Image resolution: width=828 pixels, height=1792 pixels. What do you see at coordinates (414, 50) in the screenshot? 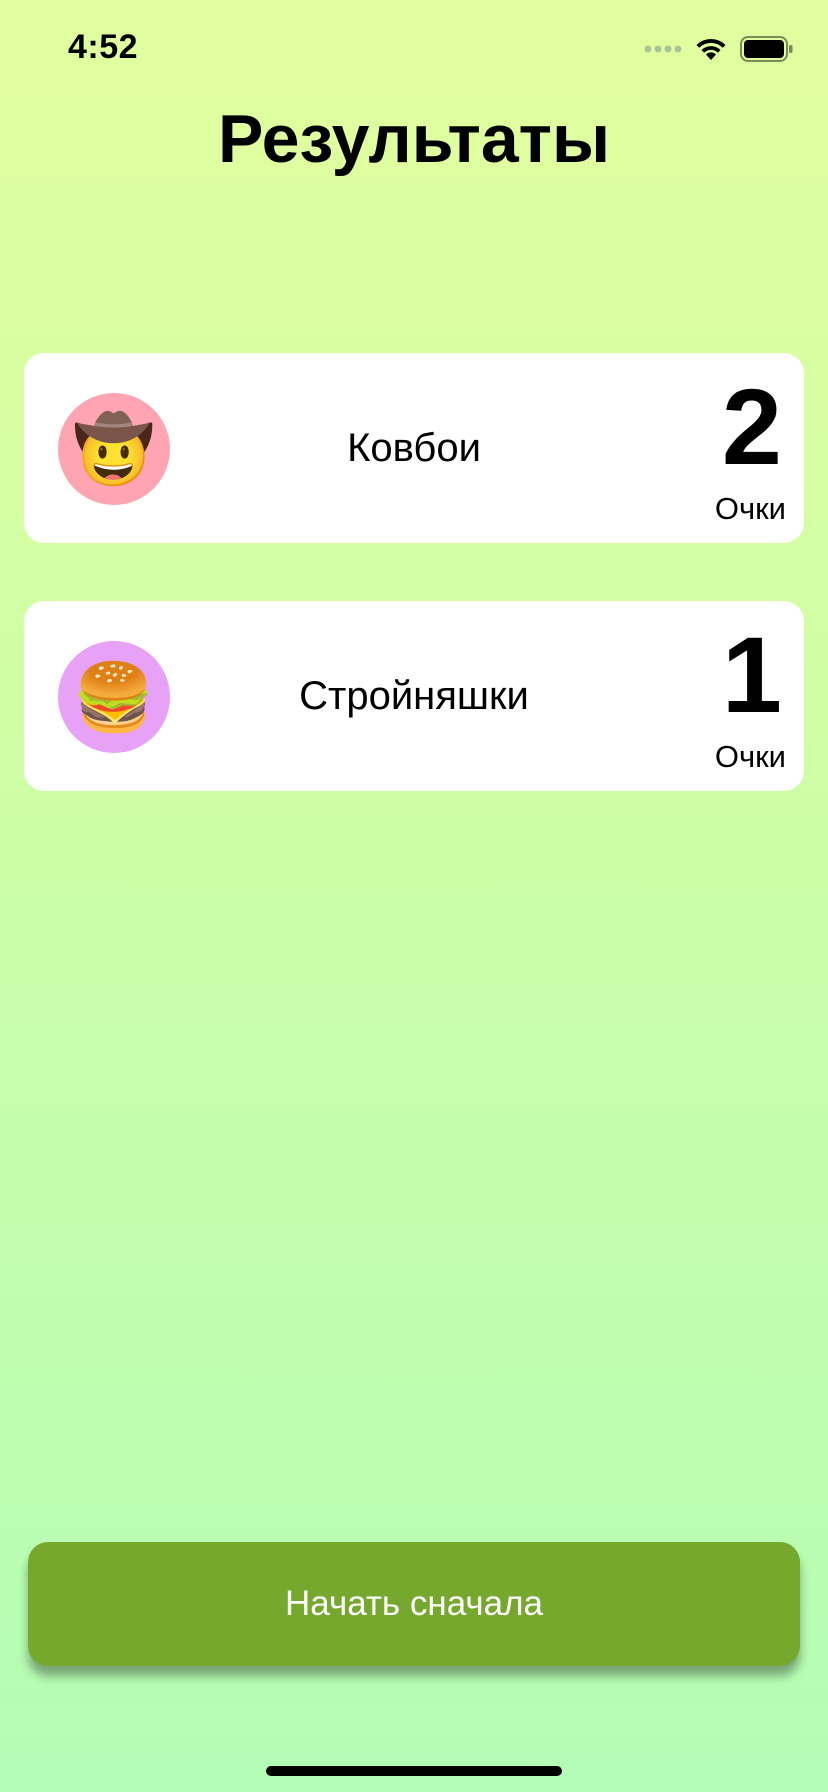
I see `status-bar: 4:52` at bounding box center [414, 50].